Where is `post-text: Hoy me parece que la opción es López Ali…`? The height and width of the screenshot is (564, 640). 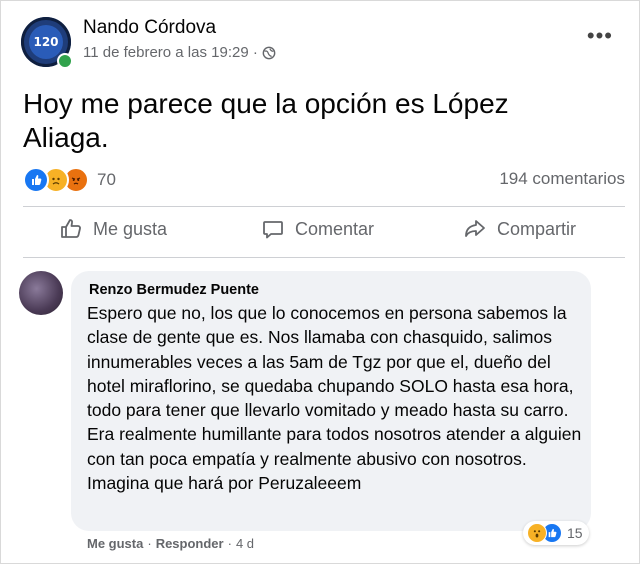 post-text: Hoy me parece que la opción es López Ali… is located at coordinates (266, 120).